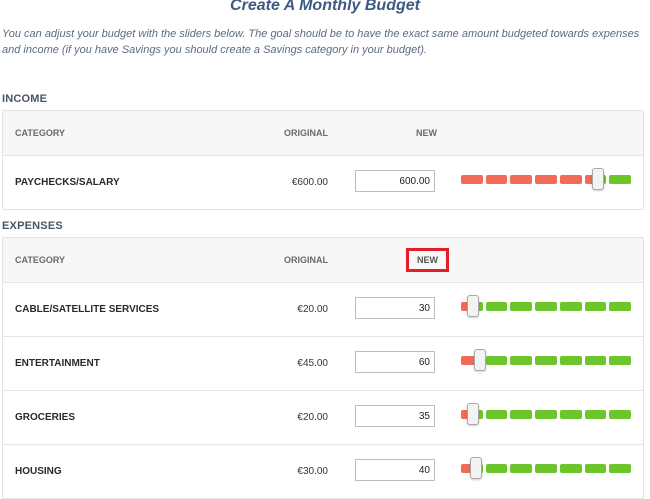 This screenshot has width=650, height=499. I want to click on entertainment-new-input, so click(395, 362).